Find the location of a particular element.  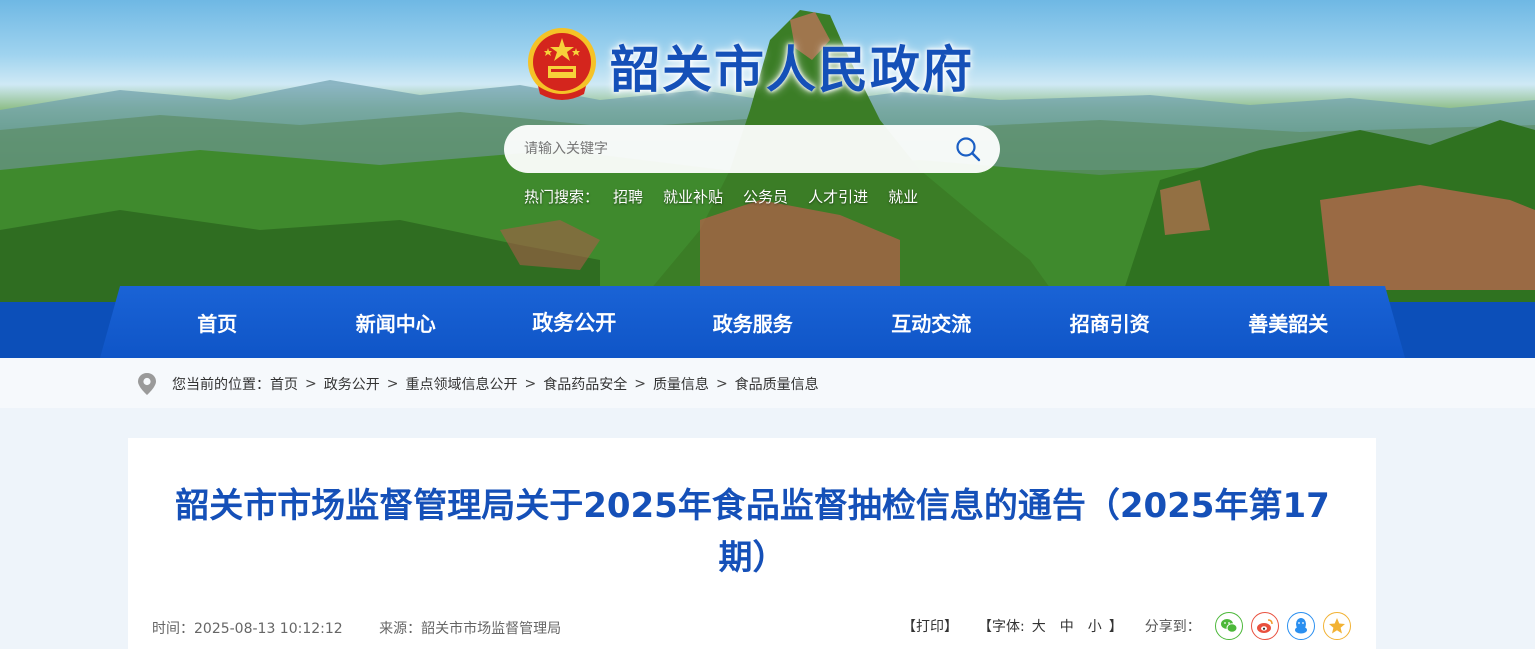

main-nav: 首页 新闻中心 政务公开 政务服务 互动交流 招商引资 善美韶关 is located at coordinates (753, 322).